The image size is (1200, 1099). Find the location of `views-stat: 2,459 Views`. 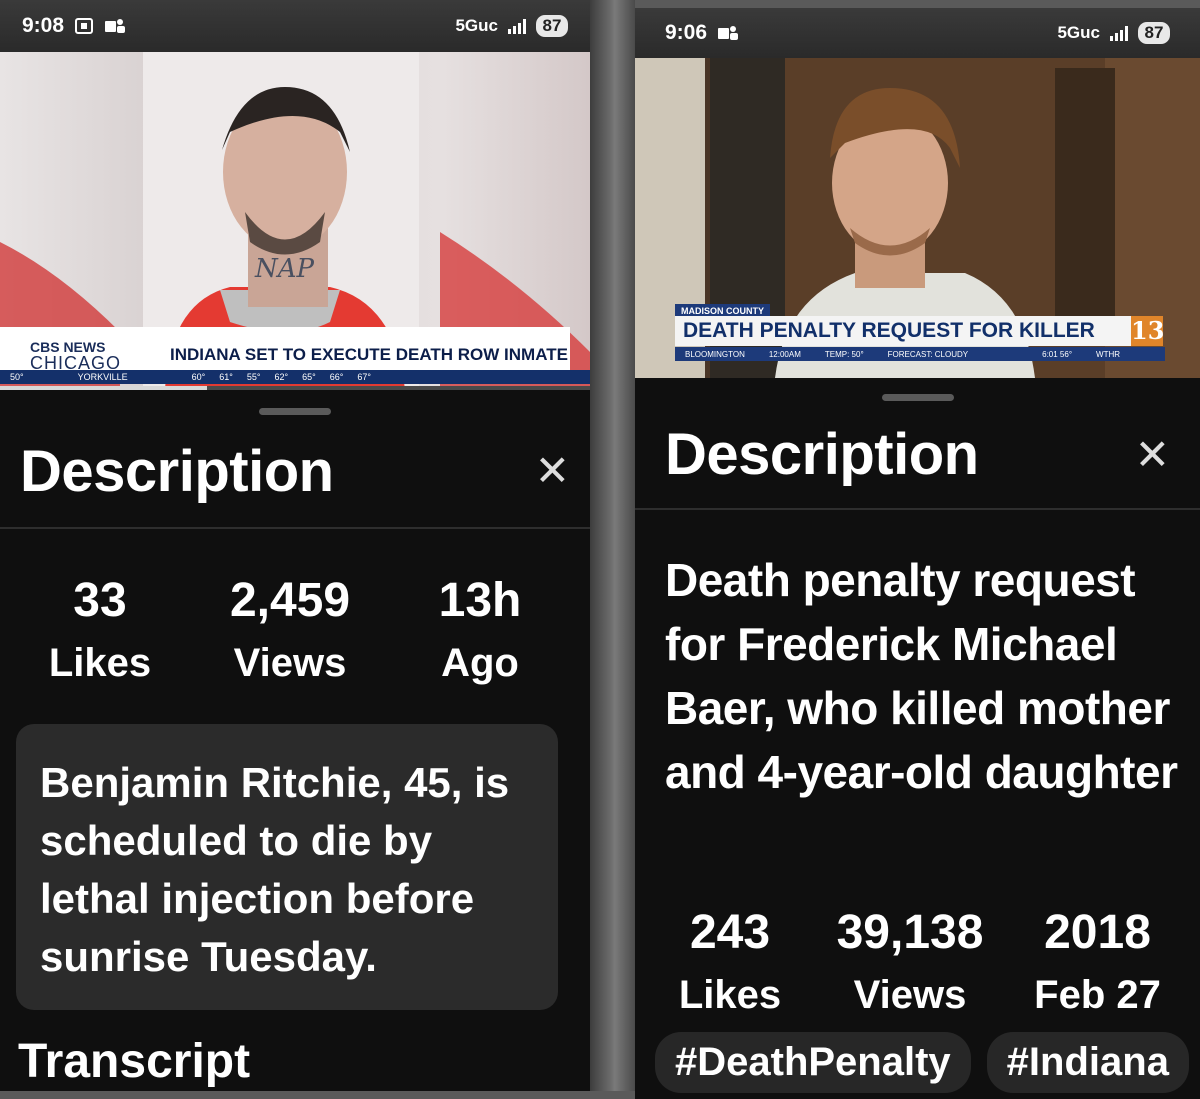

views-stat: 2,459 Views is located at coordinates (290, 632).